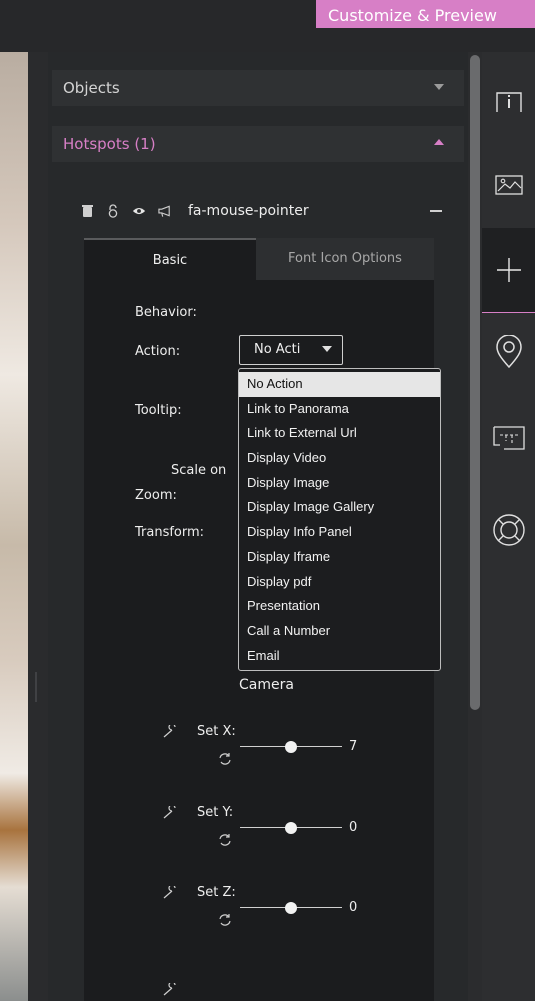 This screenshot has height=1001, width=535. Describe the element at coordinates (339, 656) in the screenshot. I see `action-option: Email` at that location.